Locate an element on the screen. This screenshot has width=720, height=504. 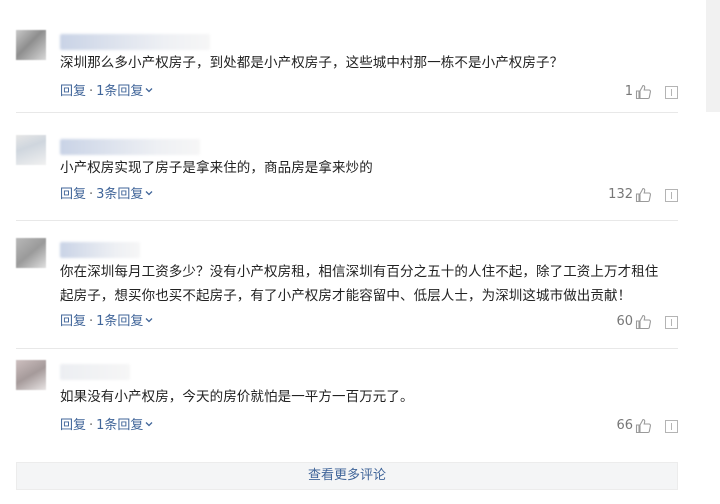
comment-stats: 1 is located at coordinates (651, 92).